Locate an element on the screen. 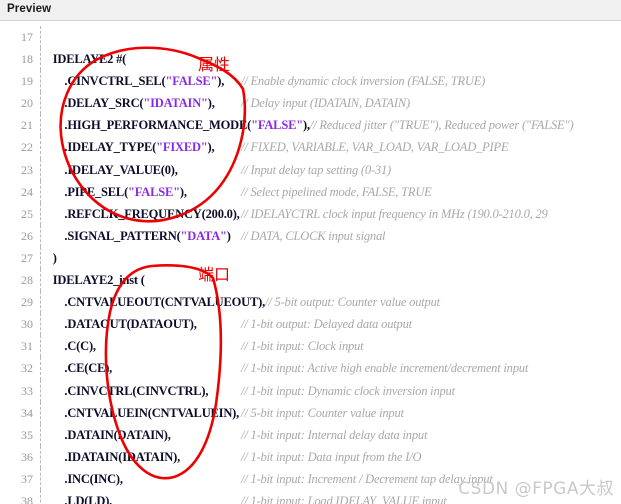 This screenshot has width=621, height=504. line-number: 37 is located at coordinates (27, 478).